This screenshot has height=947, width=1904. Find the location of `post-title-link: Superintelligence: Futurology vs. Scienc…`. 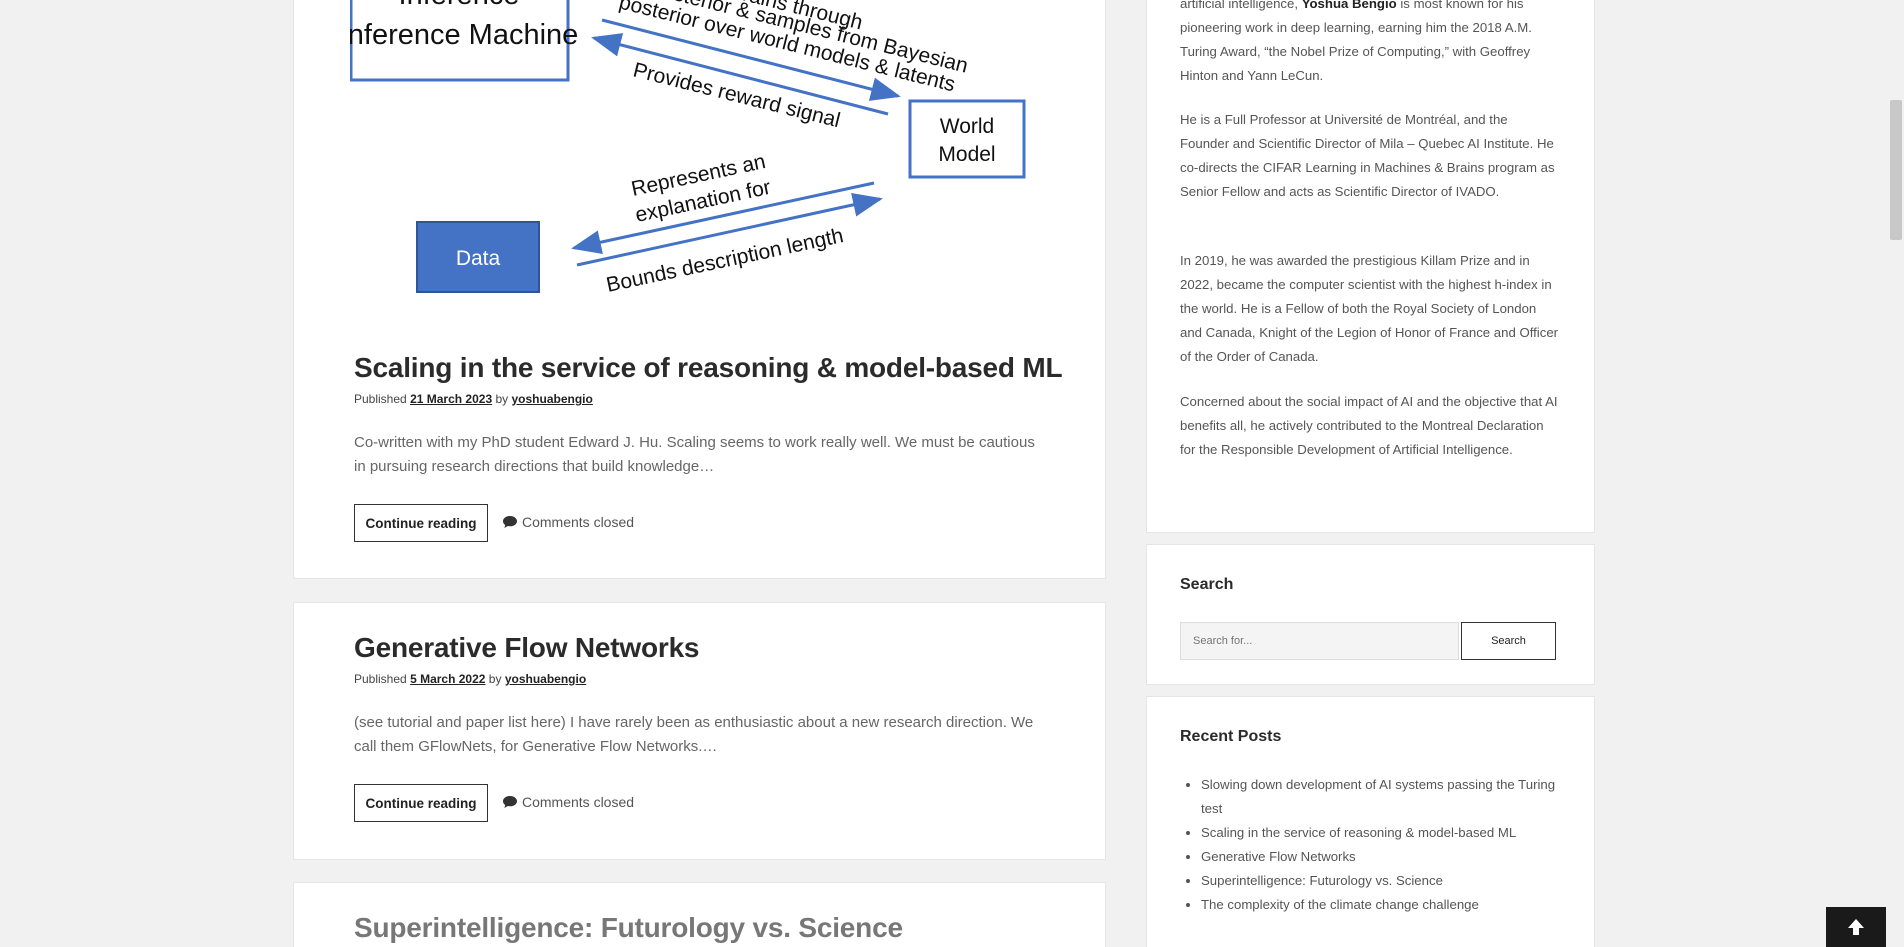

post-title-link: Superintelligence: Futurology vs. Scienc… is located at coordinates (628, 928).